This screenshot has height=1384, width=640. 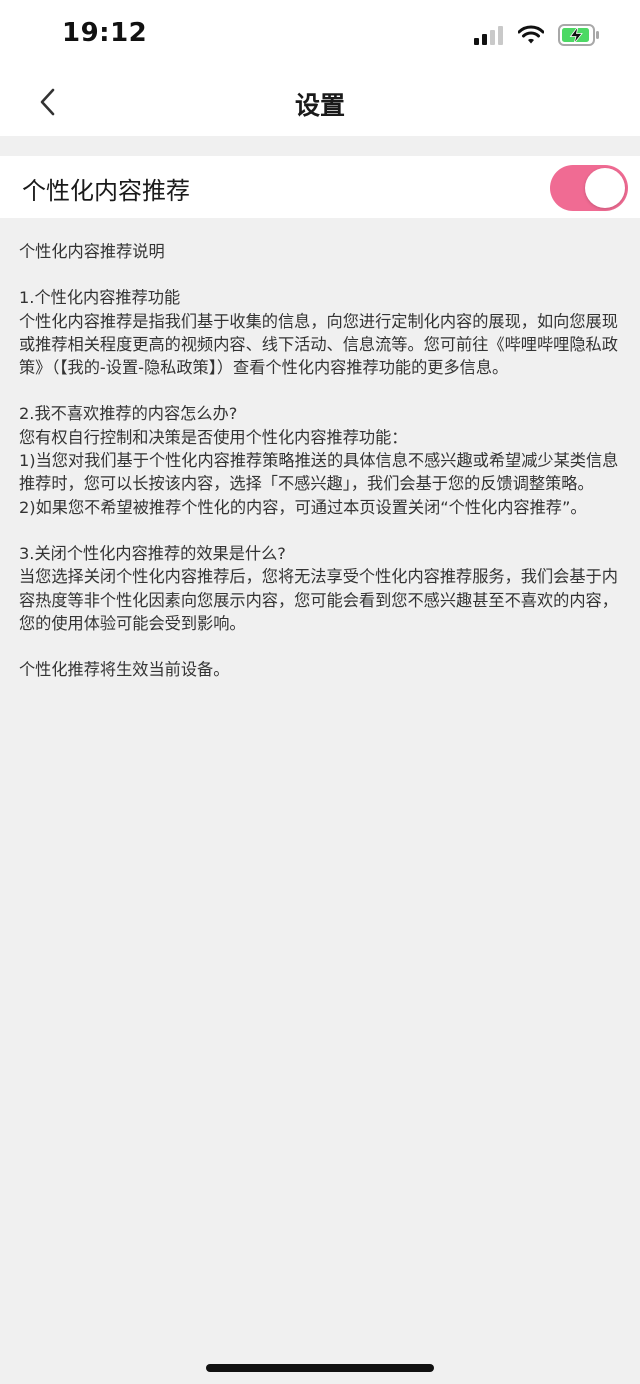 What do you see at coordinates (320, 187) in the screenshot?
I see `personalized-recommendation-row: 个性化内容推荐` at bounding box center [320, 187].